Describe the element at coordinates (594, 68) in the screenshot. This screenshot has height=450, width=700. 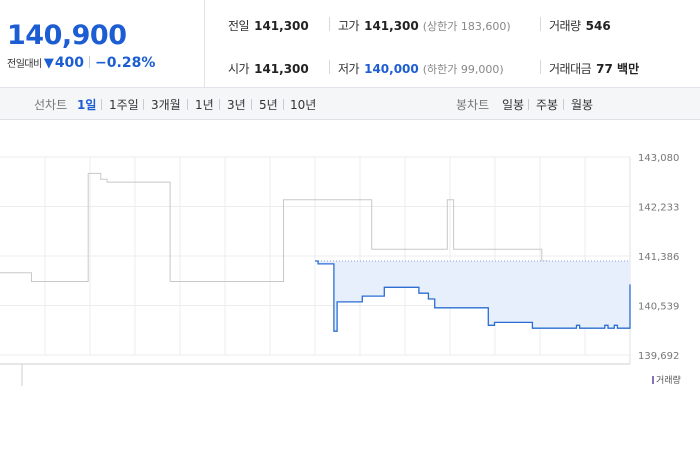
I see `stat-amount: 거래대금 77 백만` at that location.